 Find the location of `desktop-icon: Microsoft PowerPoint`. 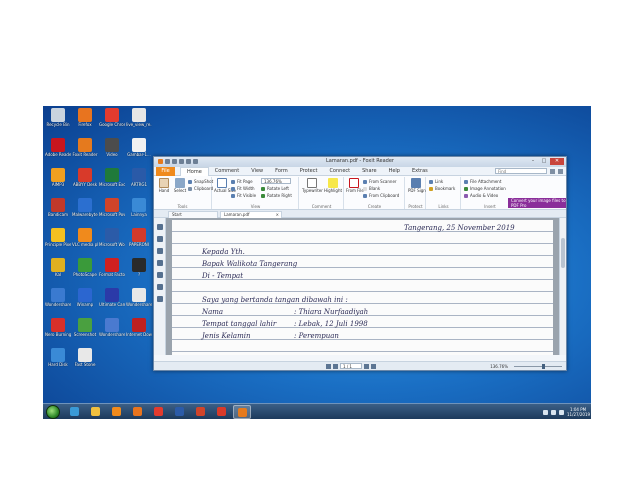

desktop-icon: Microsoft PowerPoint is located at coordinates (112, 211).